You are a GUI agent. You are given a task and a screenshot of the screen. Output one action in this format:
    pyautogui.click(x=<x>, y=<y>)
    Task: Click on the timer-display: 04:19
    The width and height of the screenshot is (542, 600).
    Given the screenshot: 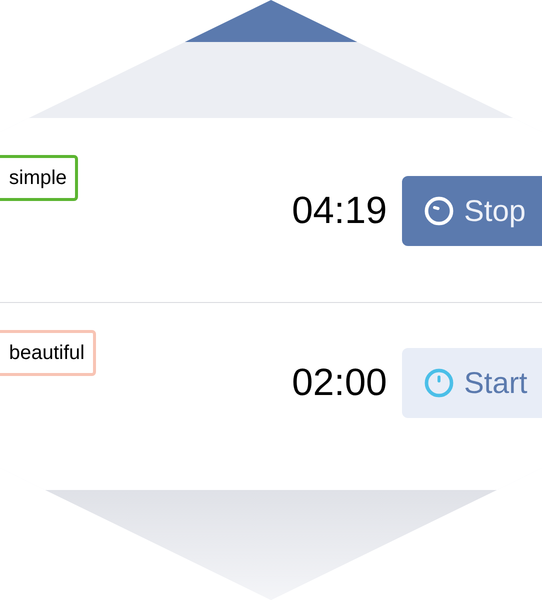 What is the action you would take?
    pyautogui.click(x=339, y=211)
    